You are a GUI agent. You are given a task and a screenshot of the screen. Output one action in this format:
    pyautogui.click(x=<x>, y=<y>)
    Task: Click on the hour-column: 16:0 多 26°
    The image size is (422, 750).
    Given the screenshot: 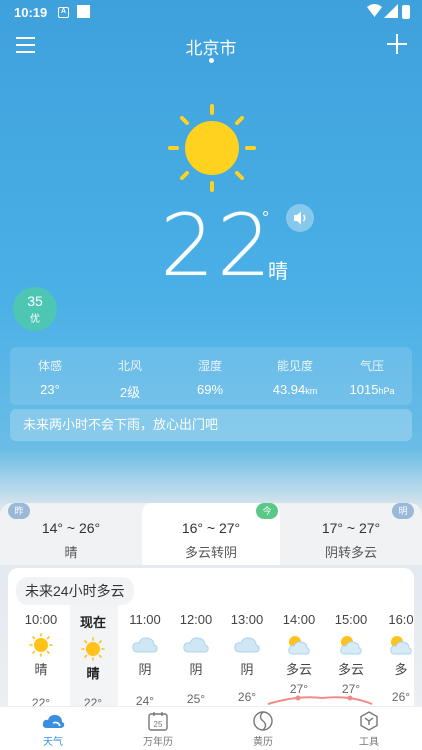 What is the action you would take?
    pyautogui.click(x=399, y=658)
    